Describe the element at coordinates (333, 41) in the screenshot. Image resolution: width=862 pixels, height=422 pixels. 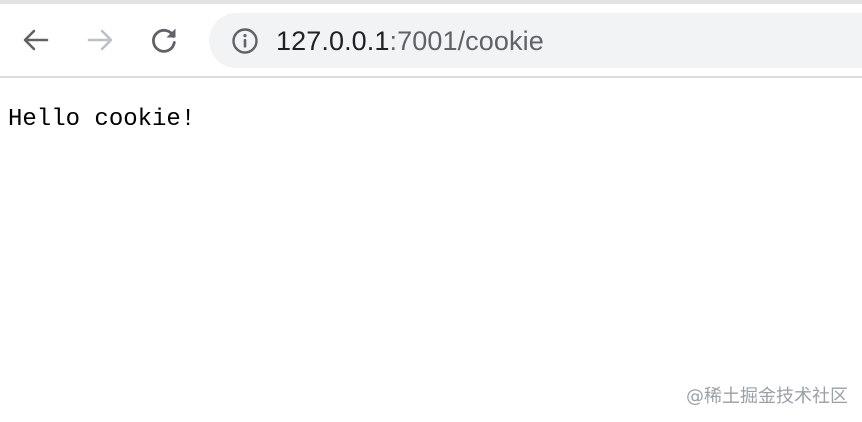
I see `url-host: 127.0.0.1` at that location.